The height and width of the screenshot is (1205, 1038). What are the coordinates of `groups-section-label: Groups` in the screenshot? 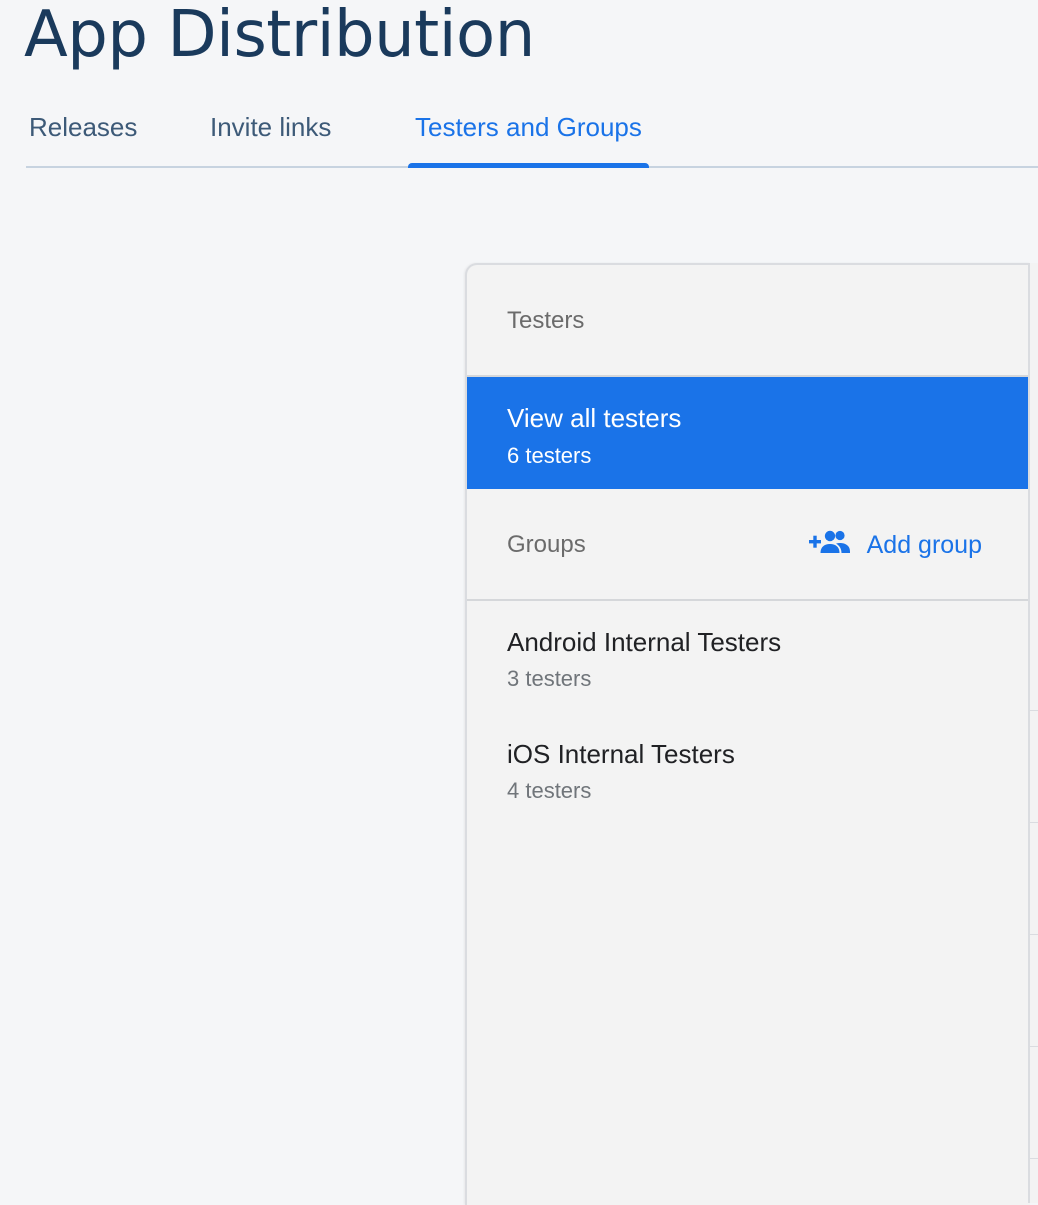 It's located at (546, 544).